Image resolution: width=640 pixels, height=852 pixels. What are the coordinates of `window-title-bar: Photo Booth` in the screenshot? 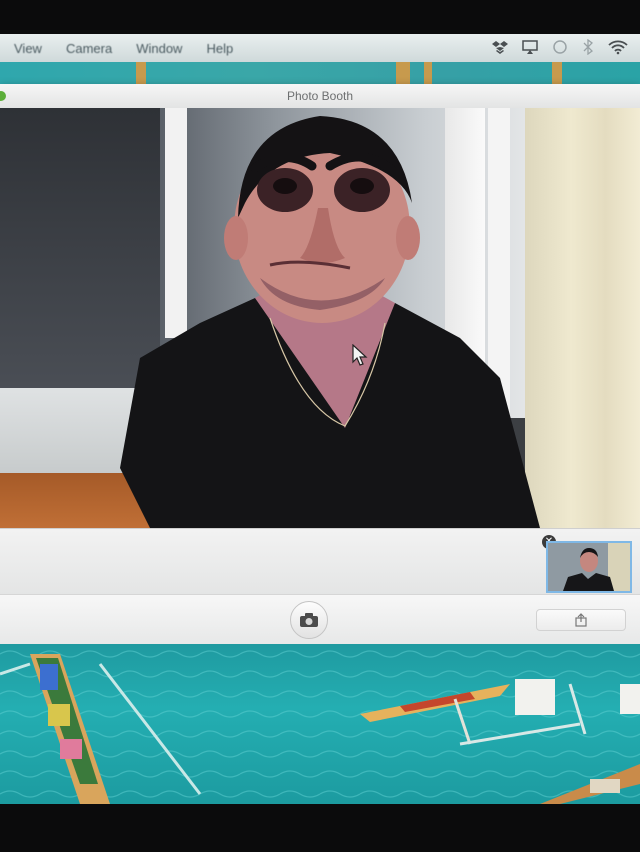 It's located at (320, 96).